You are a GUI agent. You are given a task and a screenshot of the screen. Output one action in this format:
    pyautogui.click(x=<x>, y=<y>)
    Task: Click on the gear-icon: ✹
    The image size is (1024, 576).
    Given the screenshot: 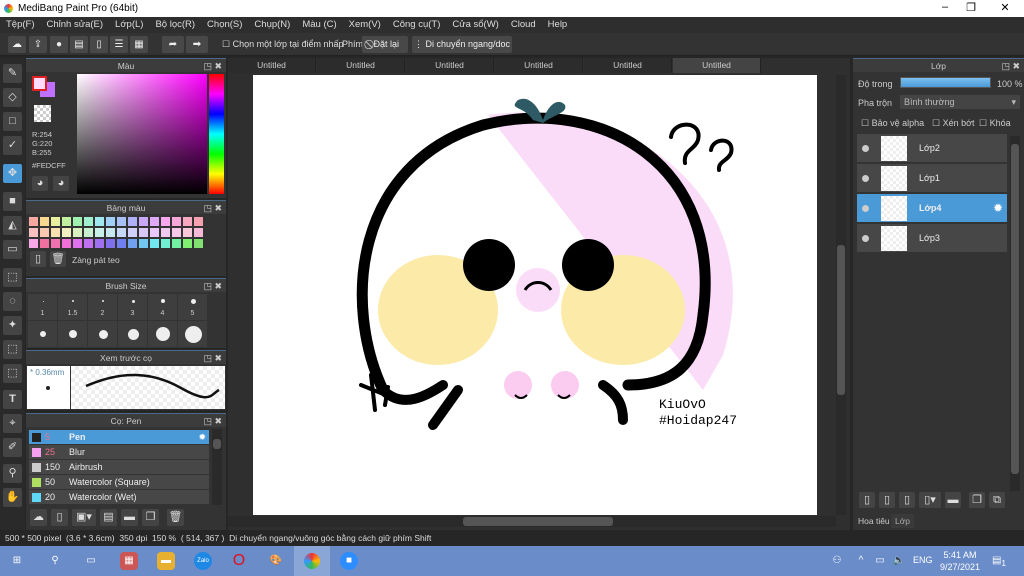 What is the action you would take?
    pyautogui.click(x=998, y=208)
    